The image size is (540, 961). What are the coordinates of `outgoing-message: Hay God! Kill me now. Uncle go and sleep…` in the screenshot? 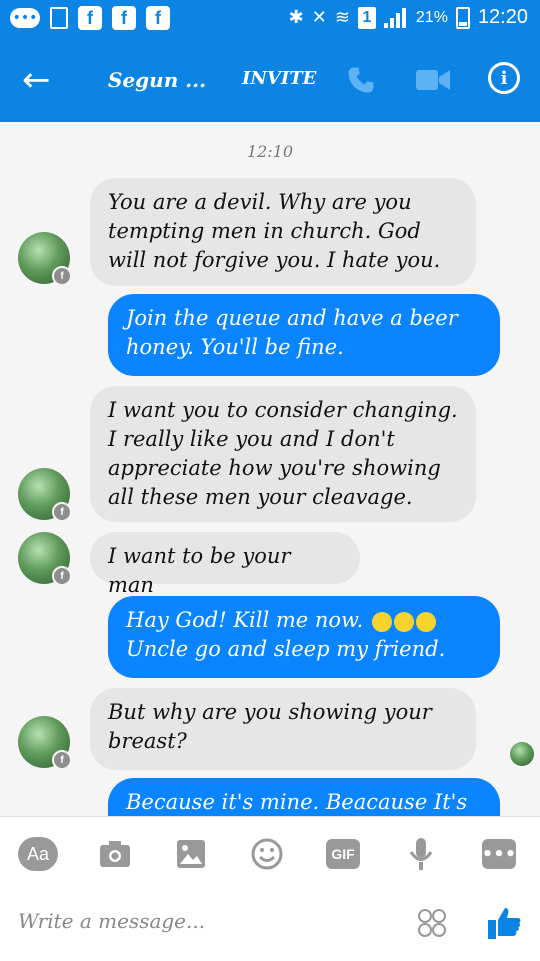 It's located at (304, 637).